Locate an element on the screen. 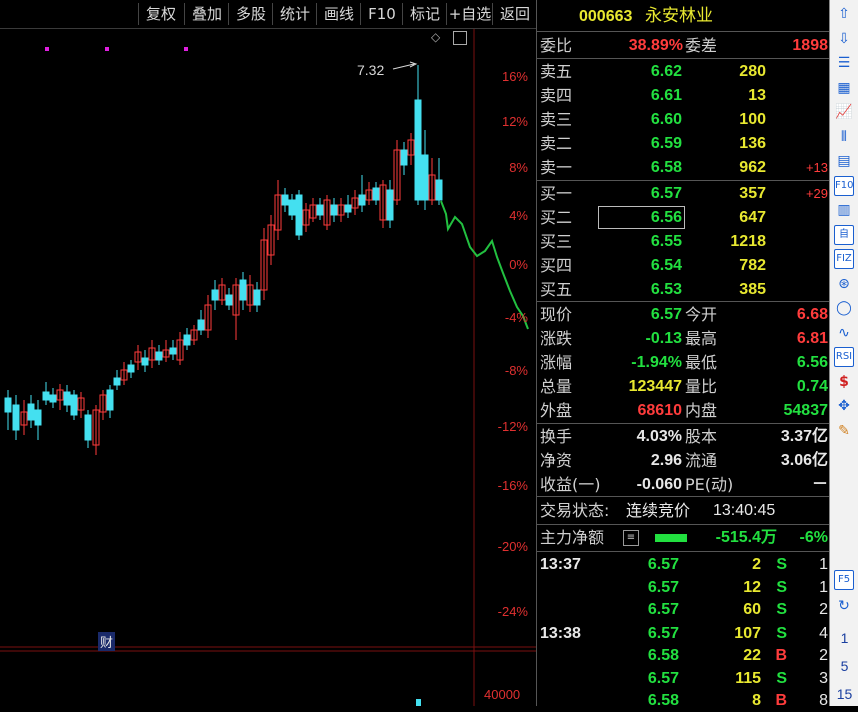  circle-icon: ◯ is located at coordinates (844, 308).